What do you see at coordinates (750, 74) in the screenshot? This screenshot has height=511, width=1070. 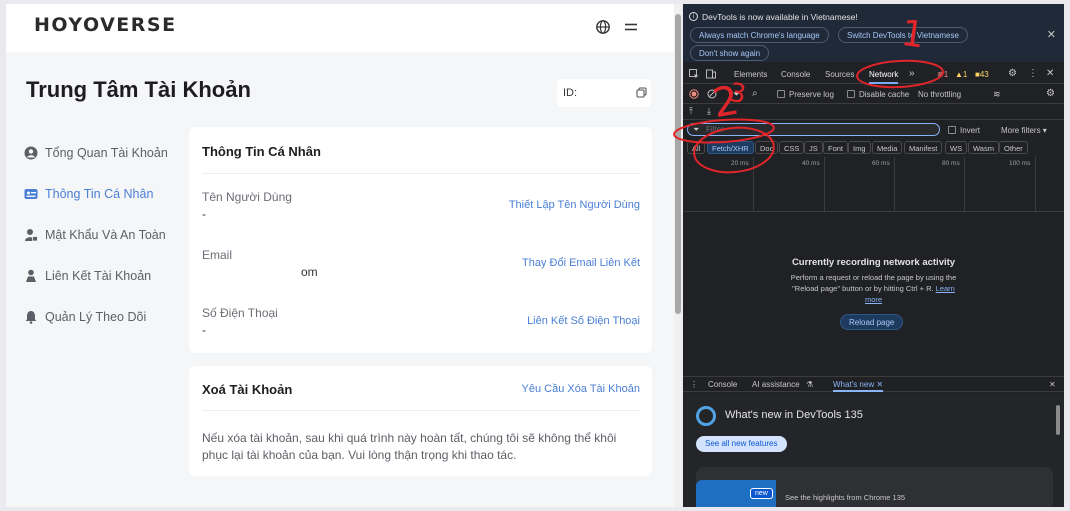 I see `tab-elements: Elements` at bounding box center [750, 74].